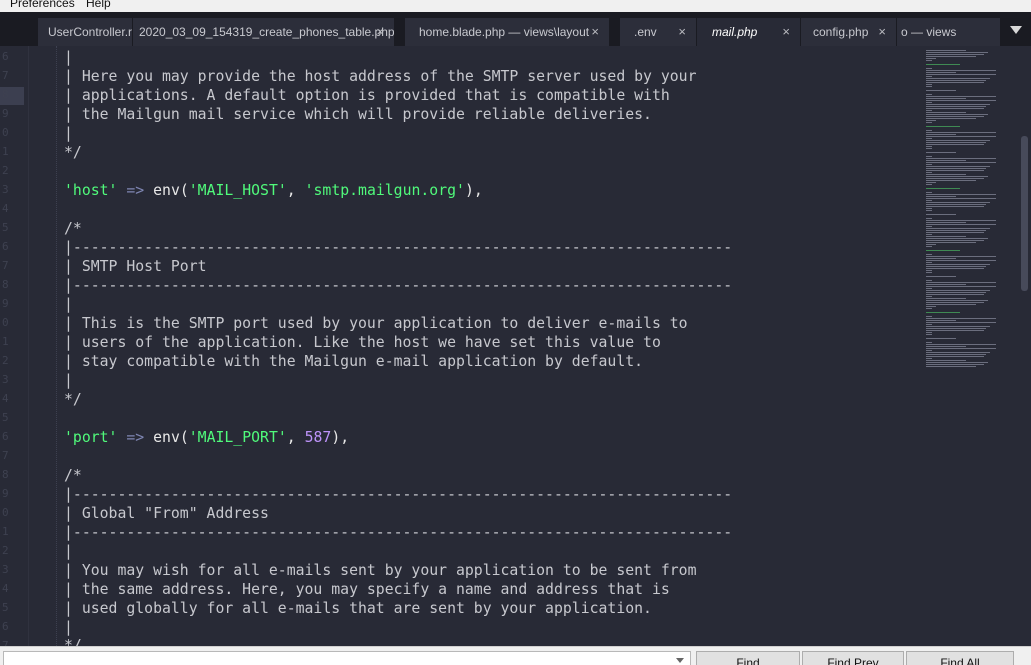 This screenshot has height=665, width=1031. What do you see at coordinates (1025, 346) in the screenshot?
I see `vertical-scrollbar` at bounding box center [1025, 346].